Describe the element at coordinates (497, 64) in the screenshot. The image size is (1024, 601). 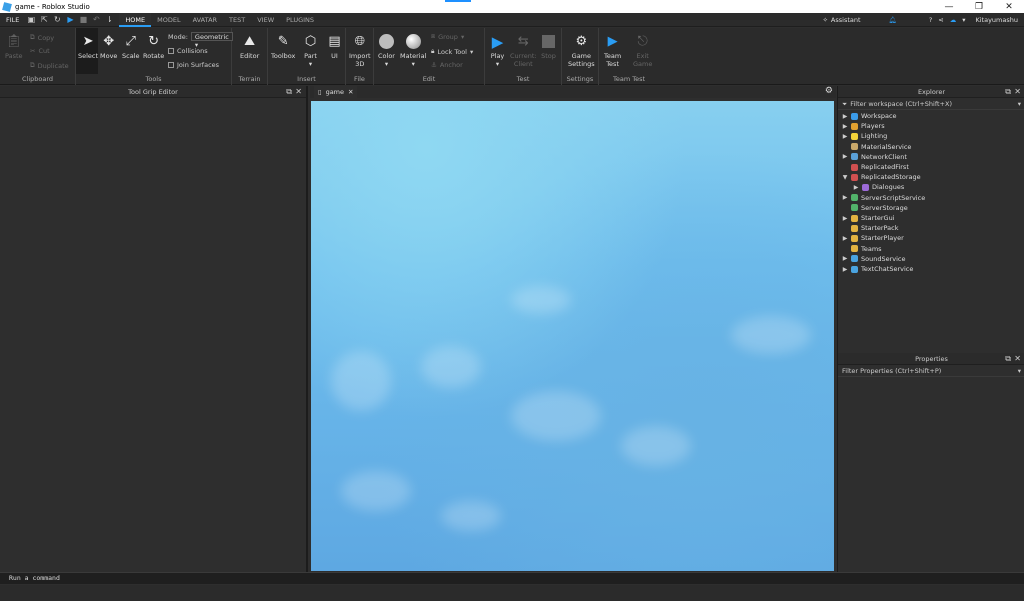
I see `play-dropdown-icon: ▾` at that location.